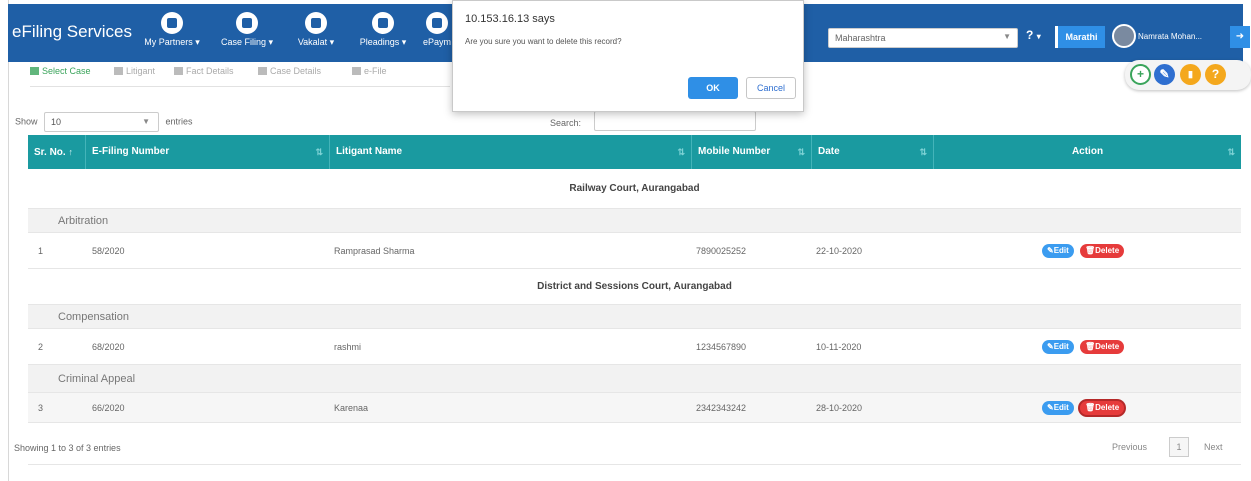  What do you see at coordinates (108, 251) in the screenshot?
I see `efiling-number-cell: 58/2020` at bounding box center [108, 251].